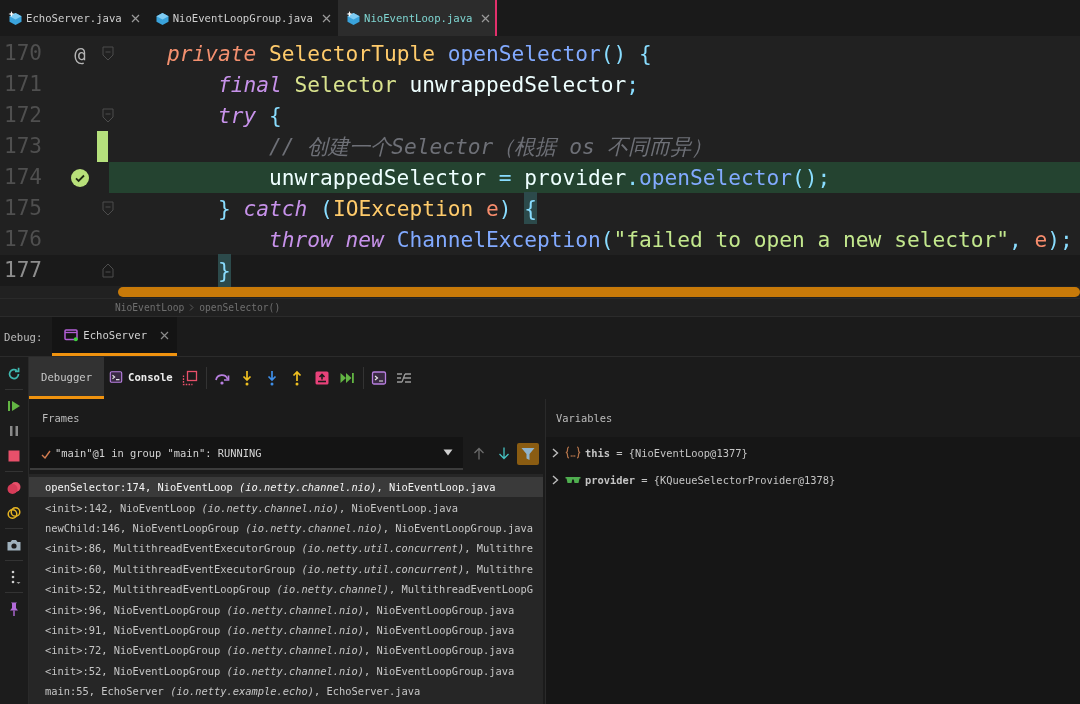 This screenshot has height=704, width=1080. I want to click on variables-title: Variables, so click(584, 418).